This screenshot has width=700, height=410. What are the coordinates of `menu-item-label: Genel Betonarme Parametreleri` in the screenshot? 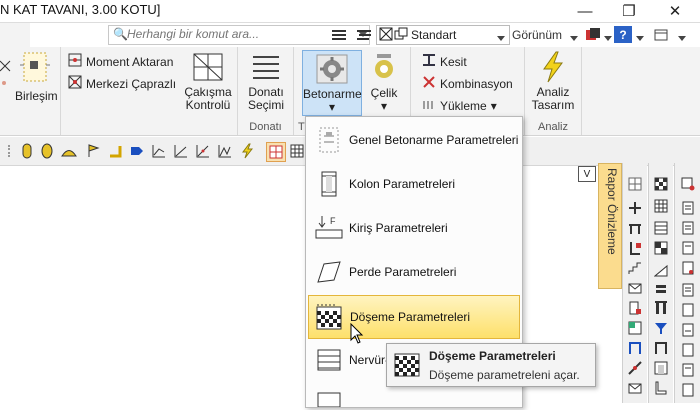 It's located at (434, 140).